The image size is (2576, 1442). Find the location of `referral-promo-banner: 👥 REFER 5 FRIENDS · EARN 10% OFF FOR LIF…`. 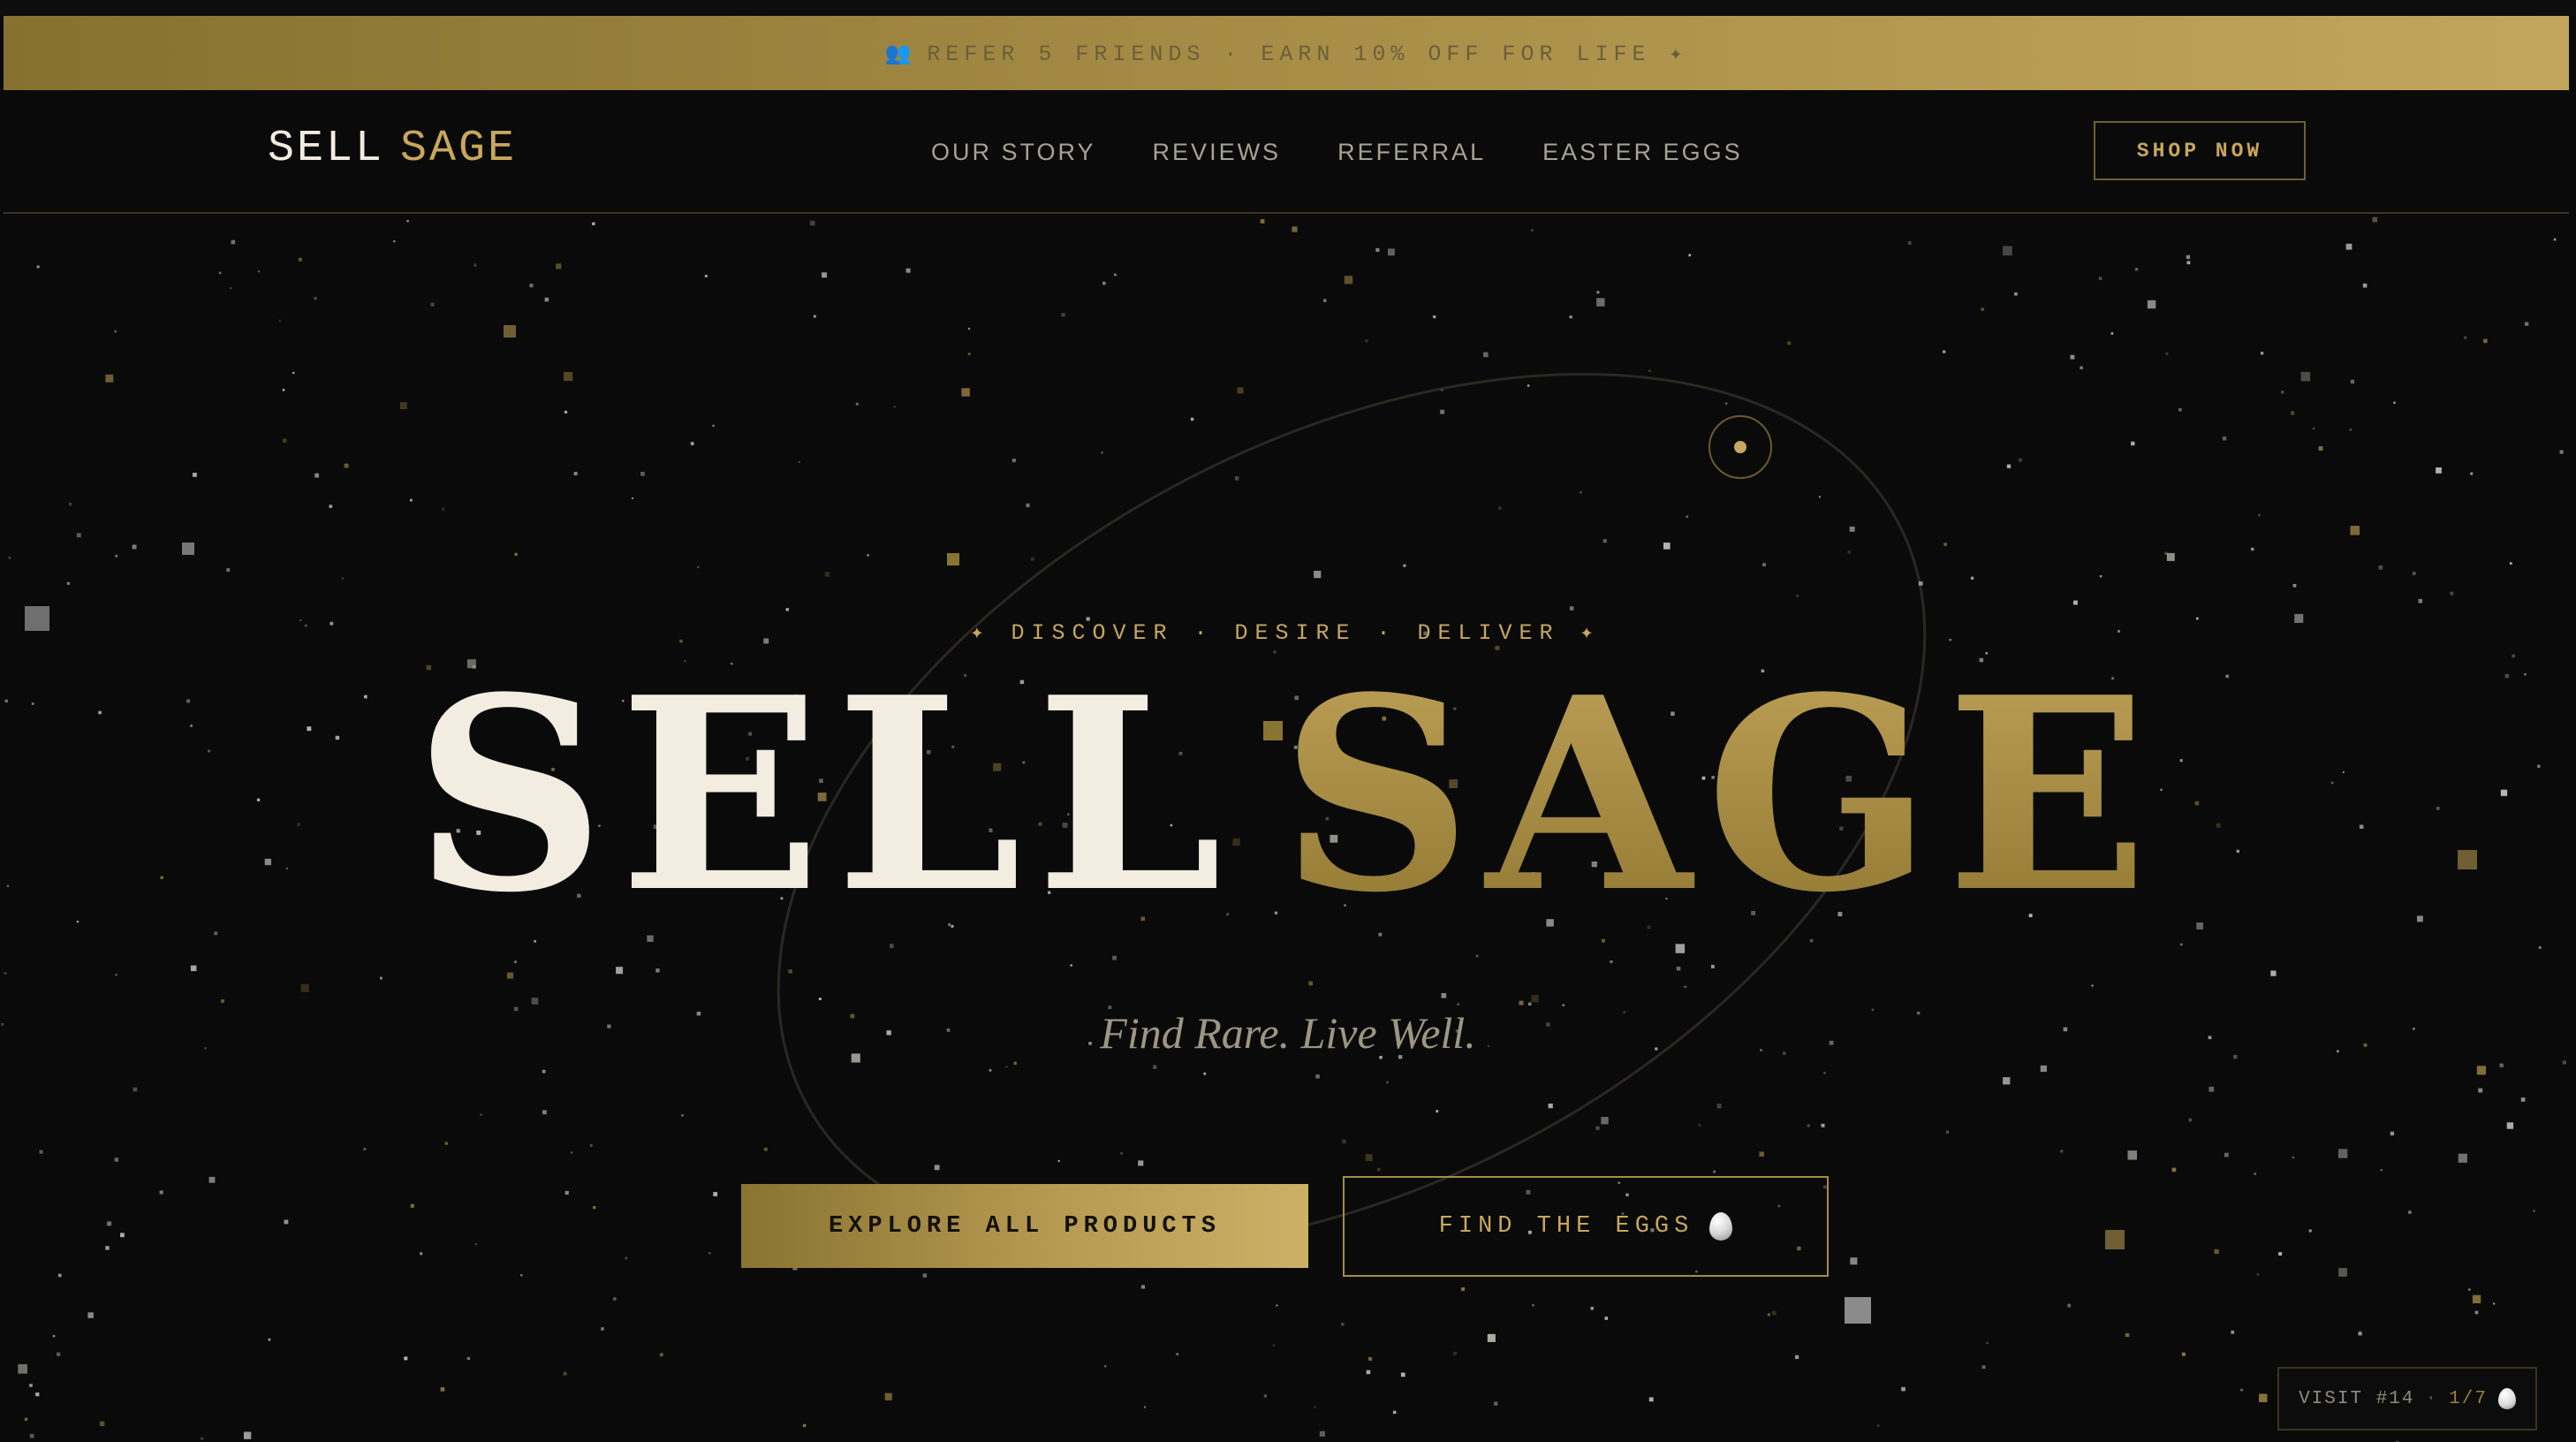

referral-promo-banner: 👥 REFER 5 FRIENDS · EARN 10% OFF FOR LIF… is located at coordinates (1286, 53).